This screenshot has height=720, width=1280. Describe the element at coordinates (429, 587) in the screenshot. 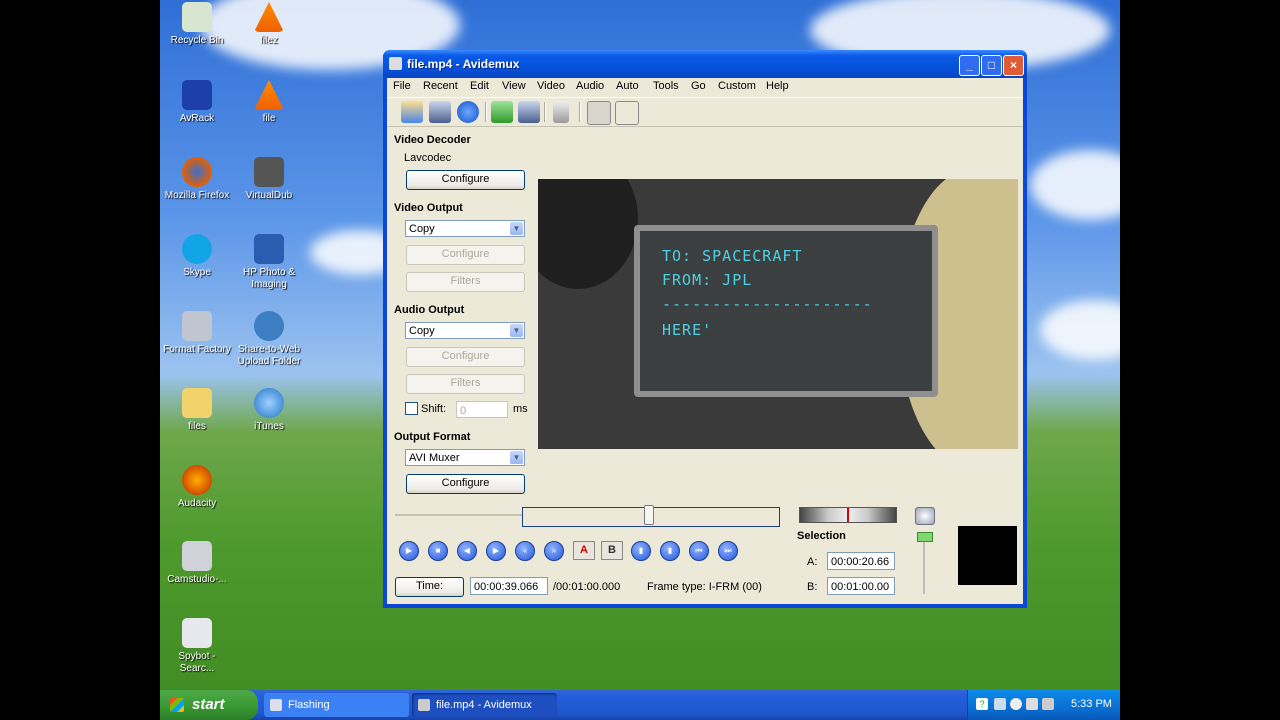

I see `time-button: Time:` at that location.